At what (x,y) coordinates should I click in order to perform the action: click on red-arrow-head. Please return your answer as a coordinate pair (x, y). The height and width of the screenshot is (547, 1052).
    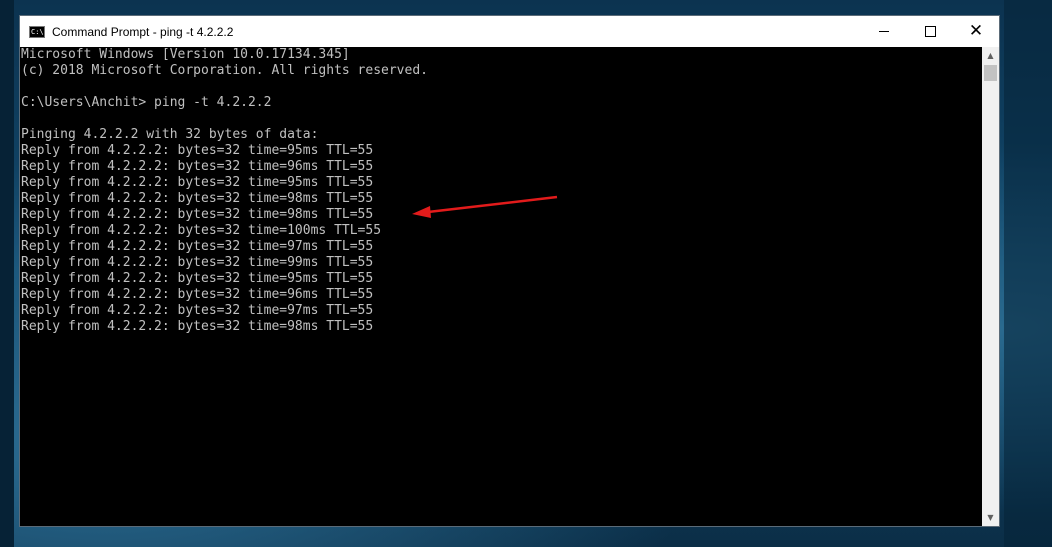
    Looking at the image, I should click on (421, 212).